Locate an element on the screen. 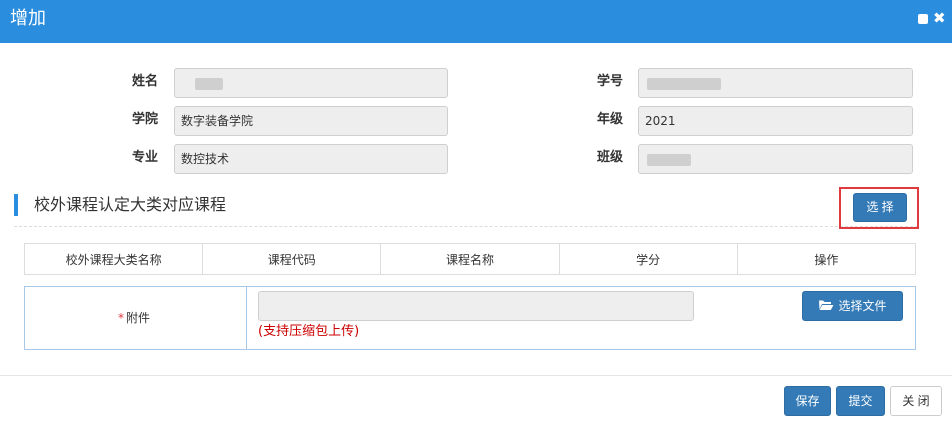 This screenshot has height=426, width=952. file-path-field is located at coordinates (476, 306).